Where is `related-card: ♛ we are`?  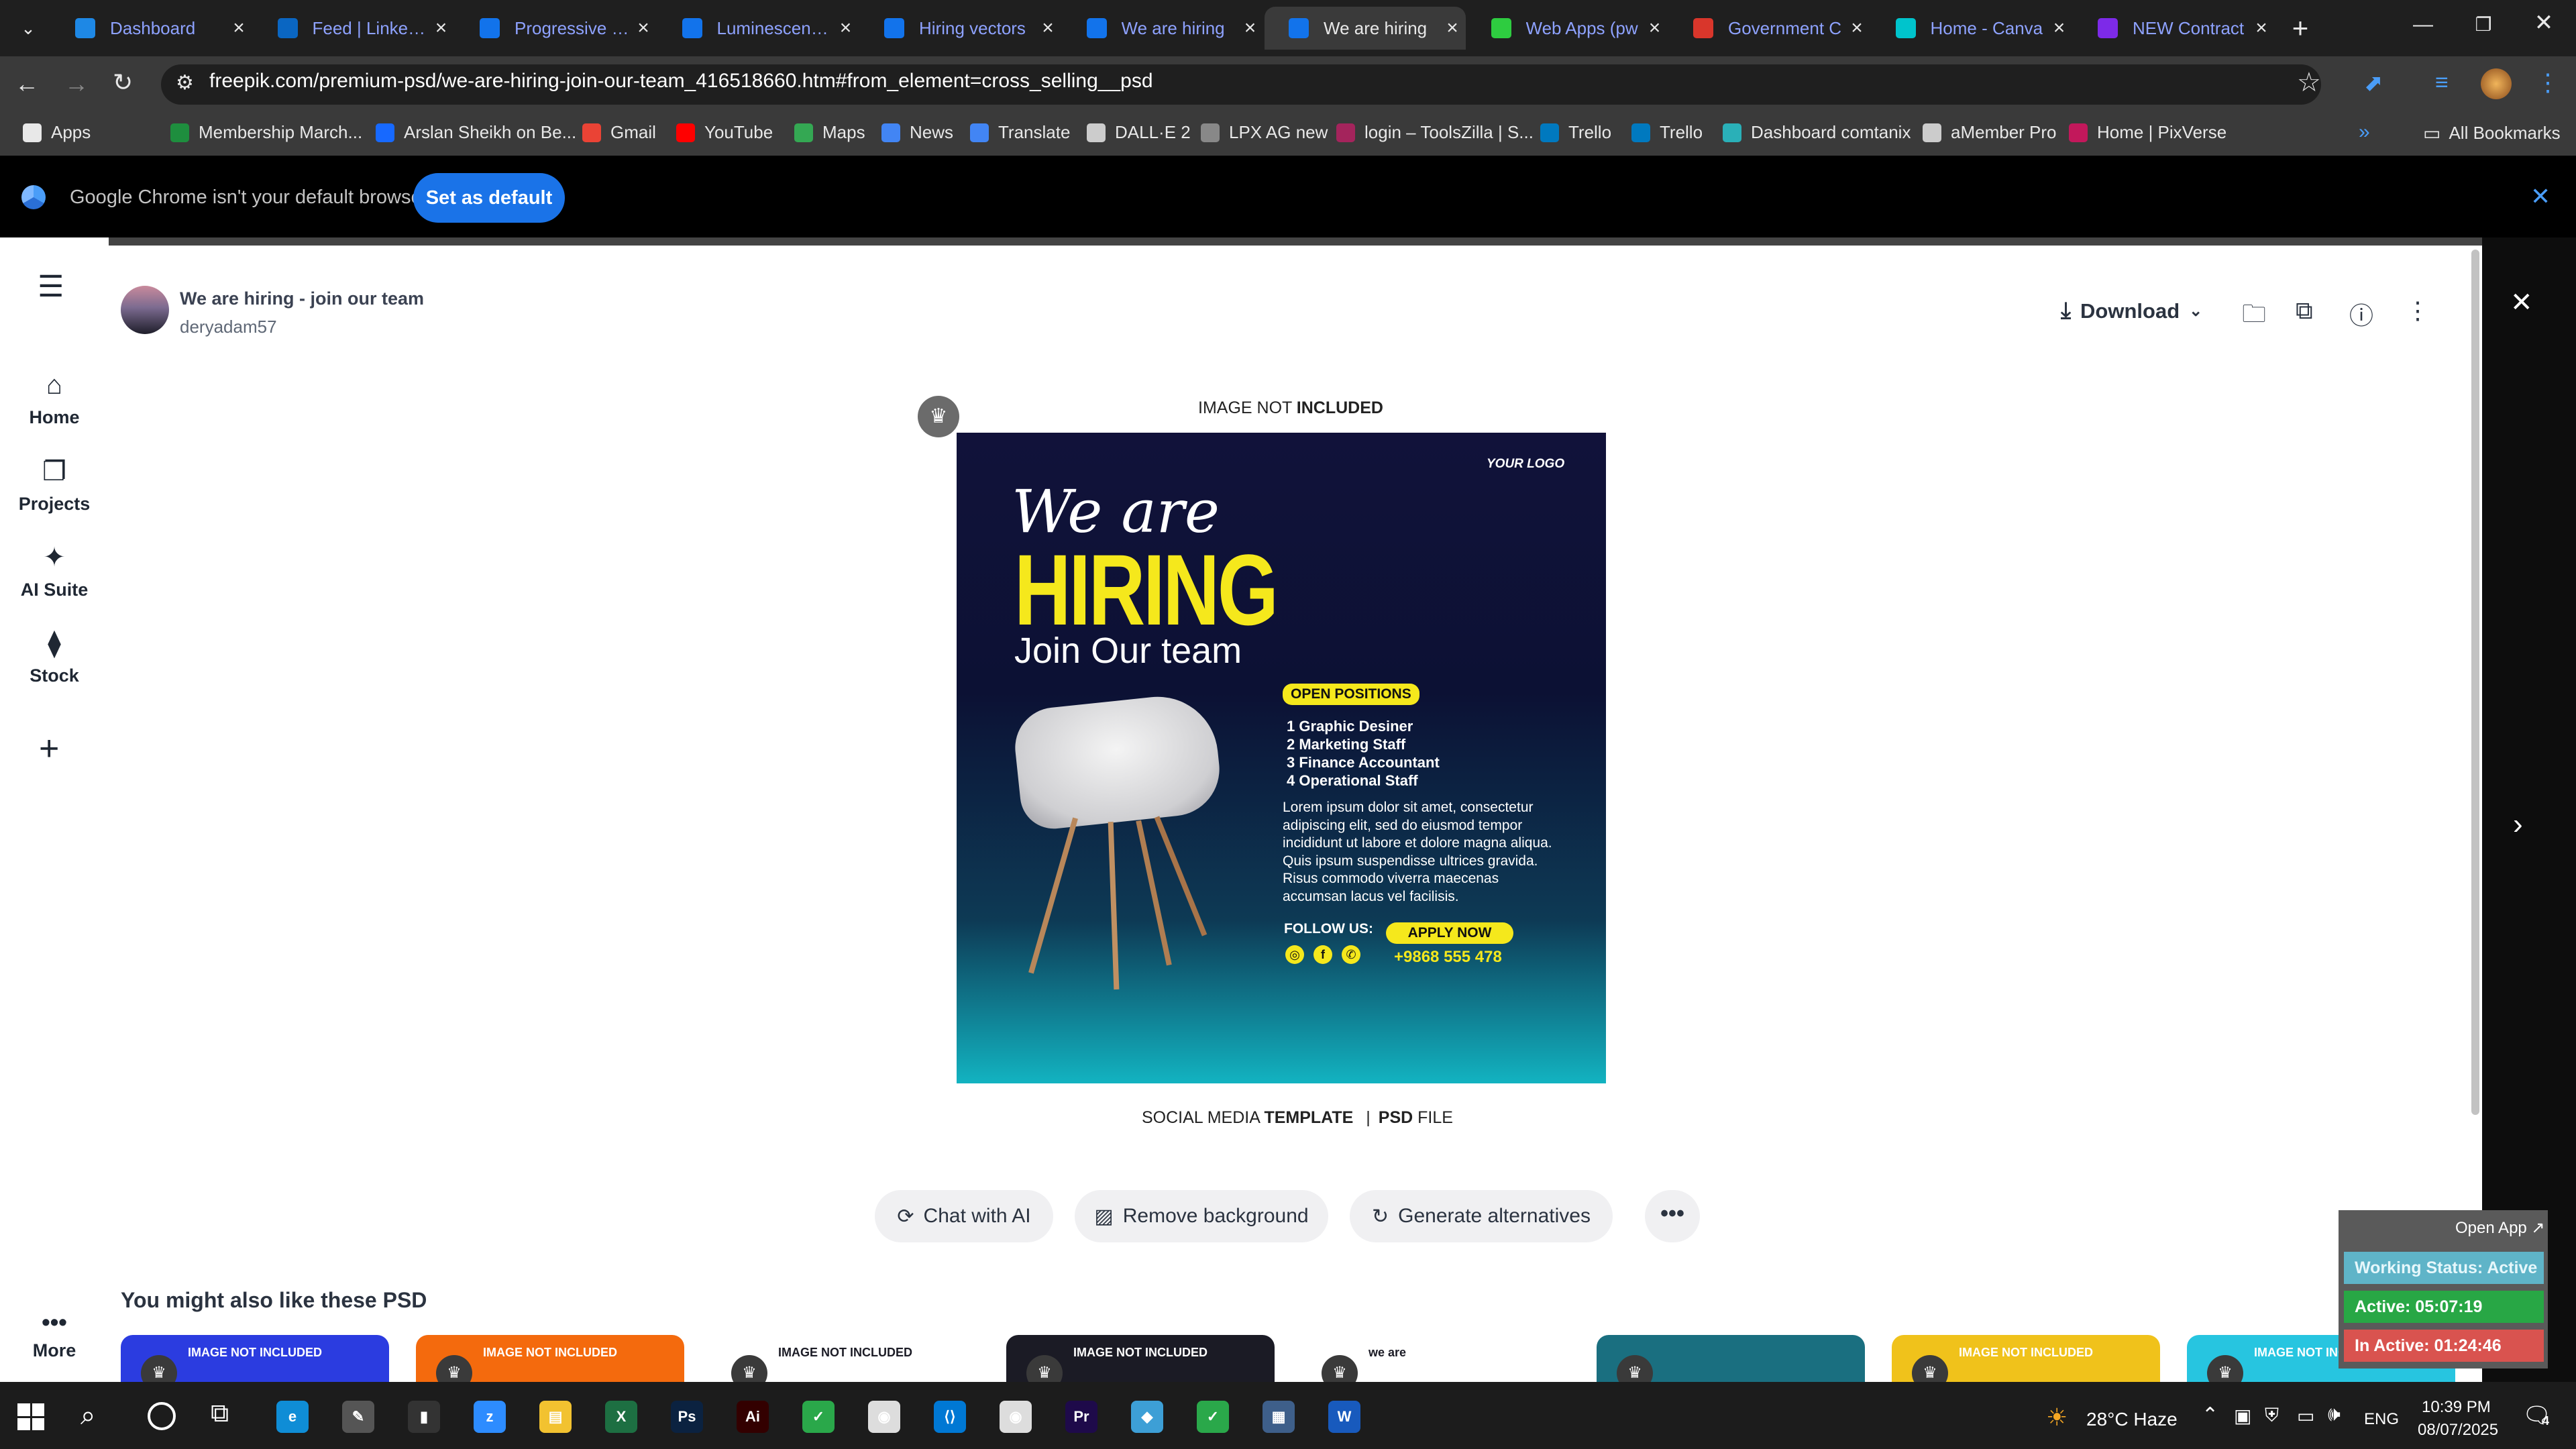
related-card: ♛ we are is located at coordinates (1435, 1358).